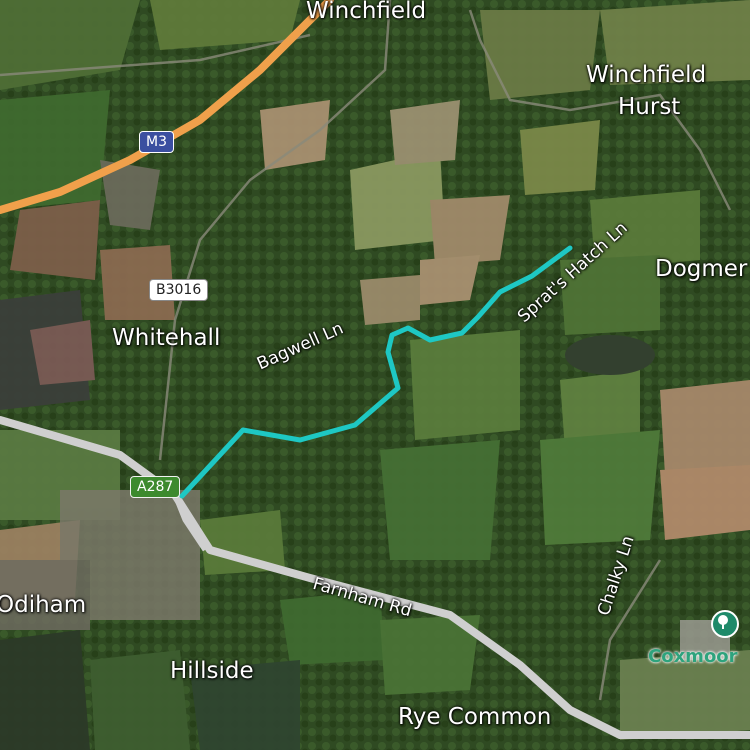 This screenshot has width=750, height=750. I want to click on b3016-shield: B3016, so click(179, 290).